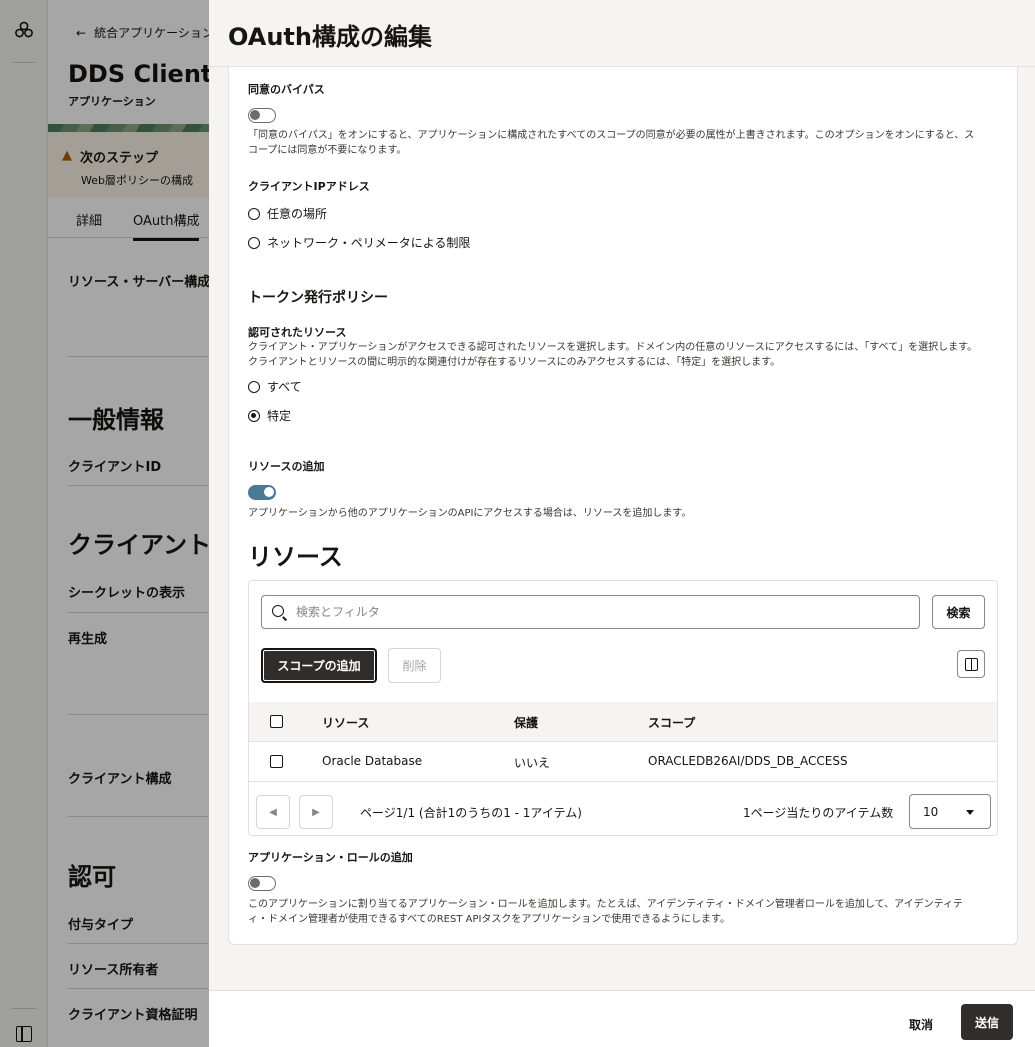 This screenshot has height=1047, width=1035. I want to click on chevron-left-icon: ◀, so click(273, 812).